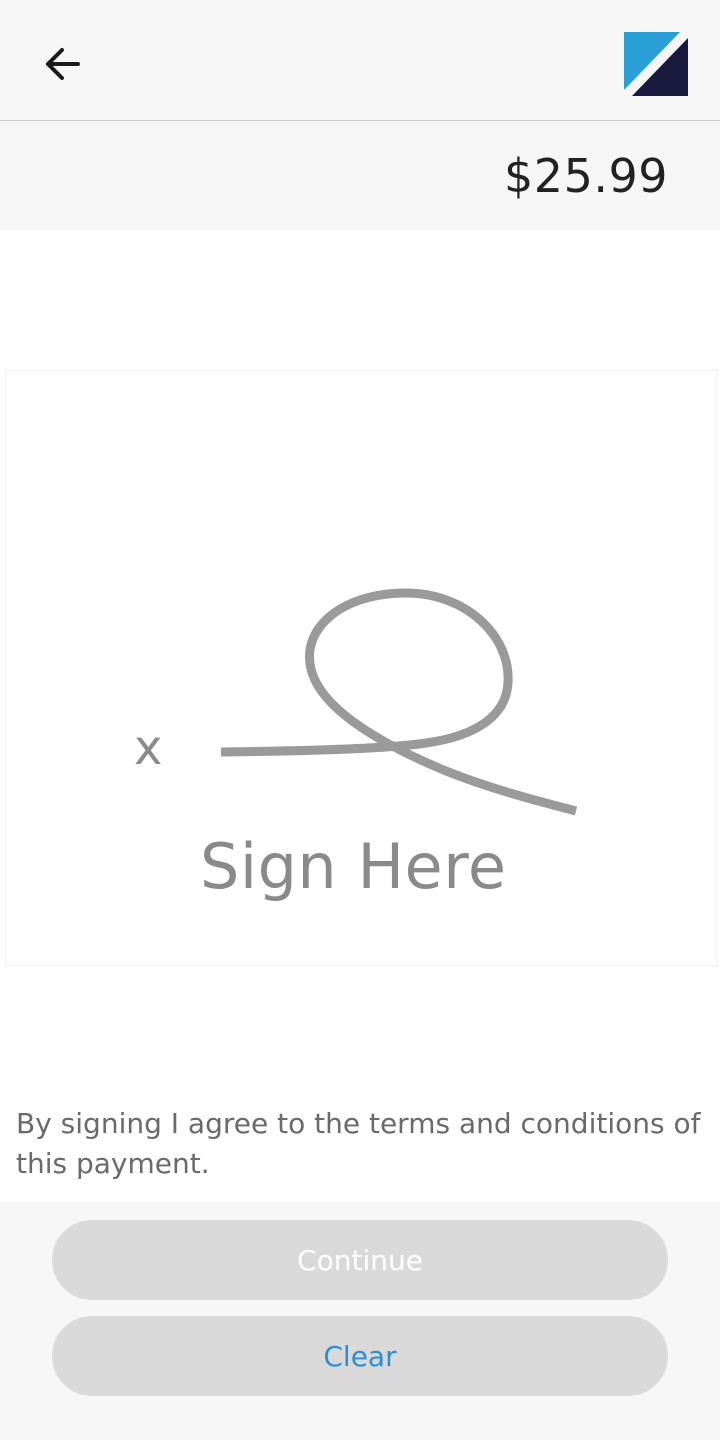 This screenshot has width=720, height=1440. Describe the element at coordinates (360, 60) in the screenshot. I see `top-app-bar` at that location.